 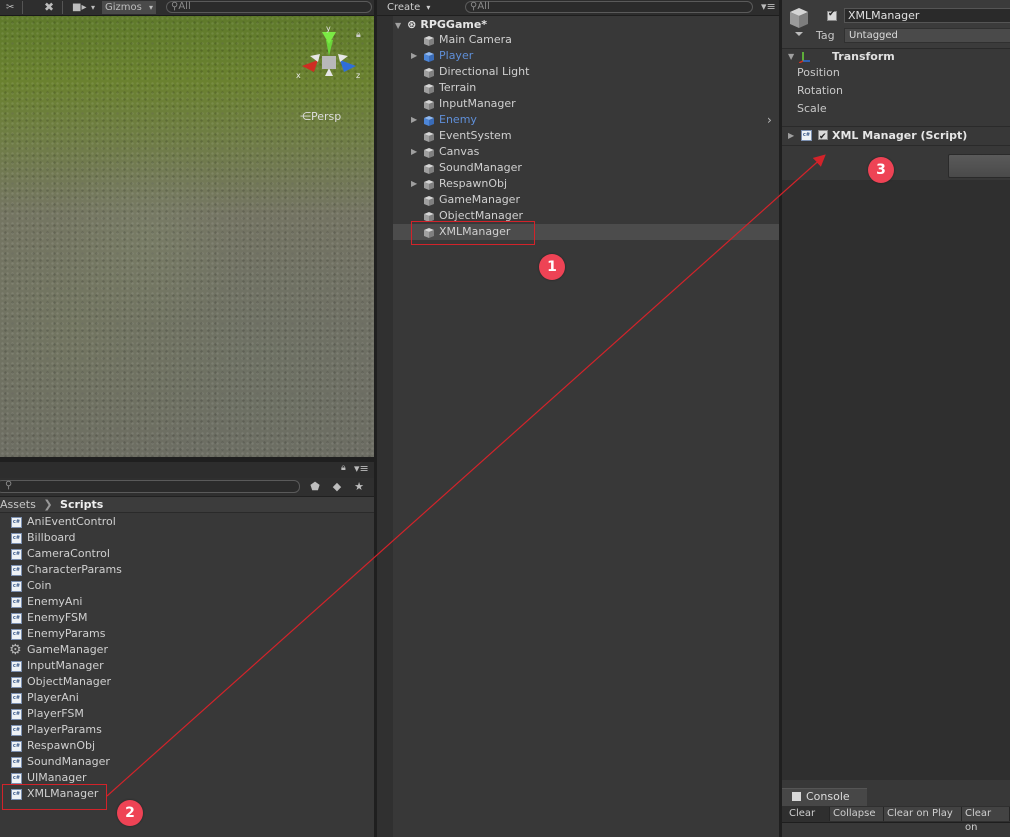 What do you see at coordinates (310, 66) in the screenshot?
I see `x-axis-cone` at bounding box center [310, 66].